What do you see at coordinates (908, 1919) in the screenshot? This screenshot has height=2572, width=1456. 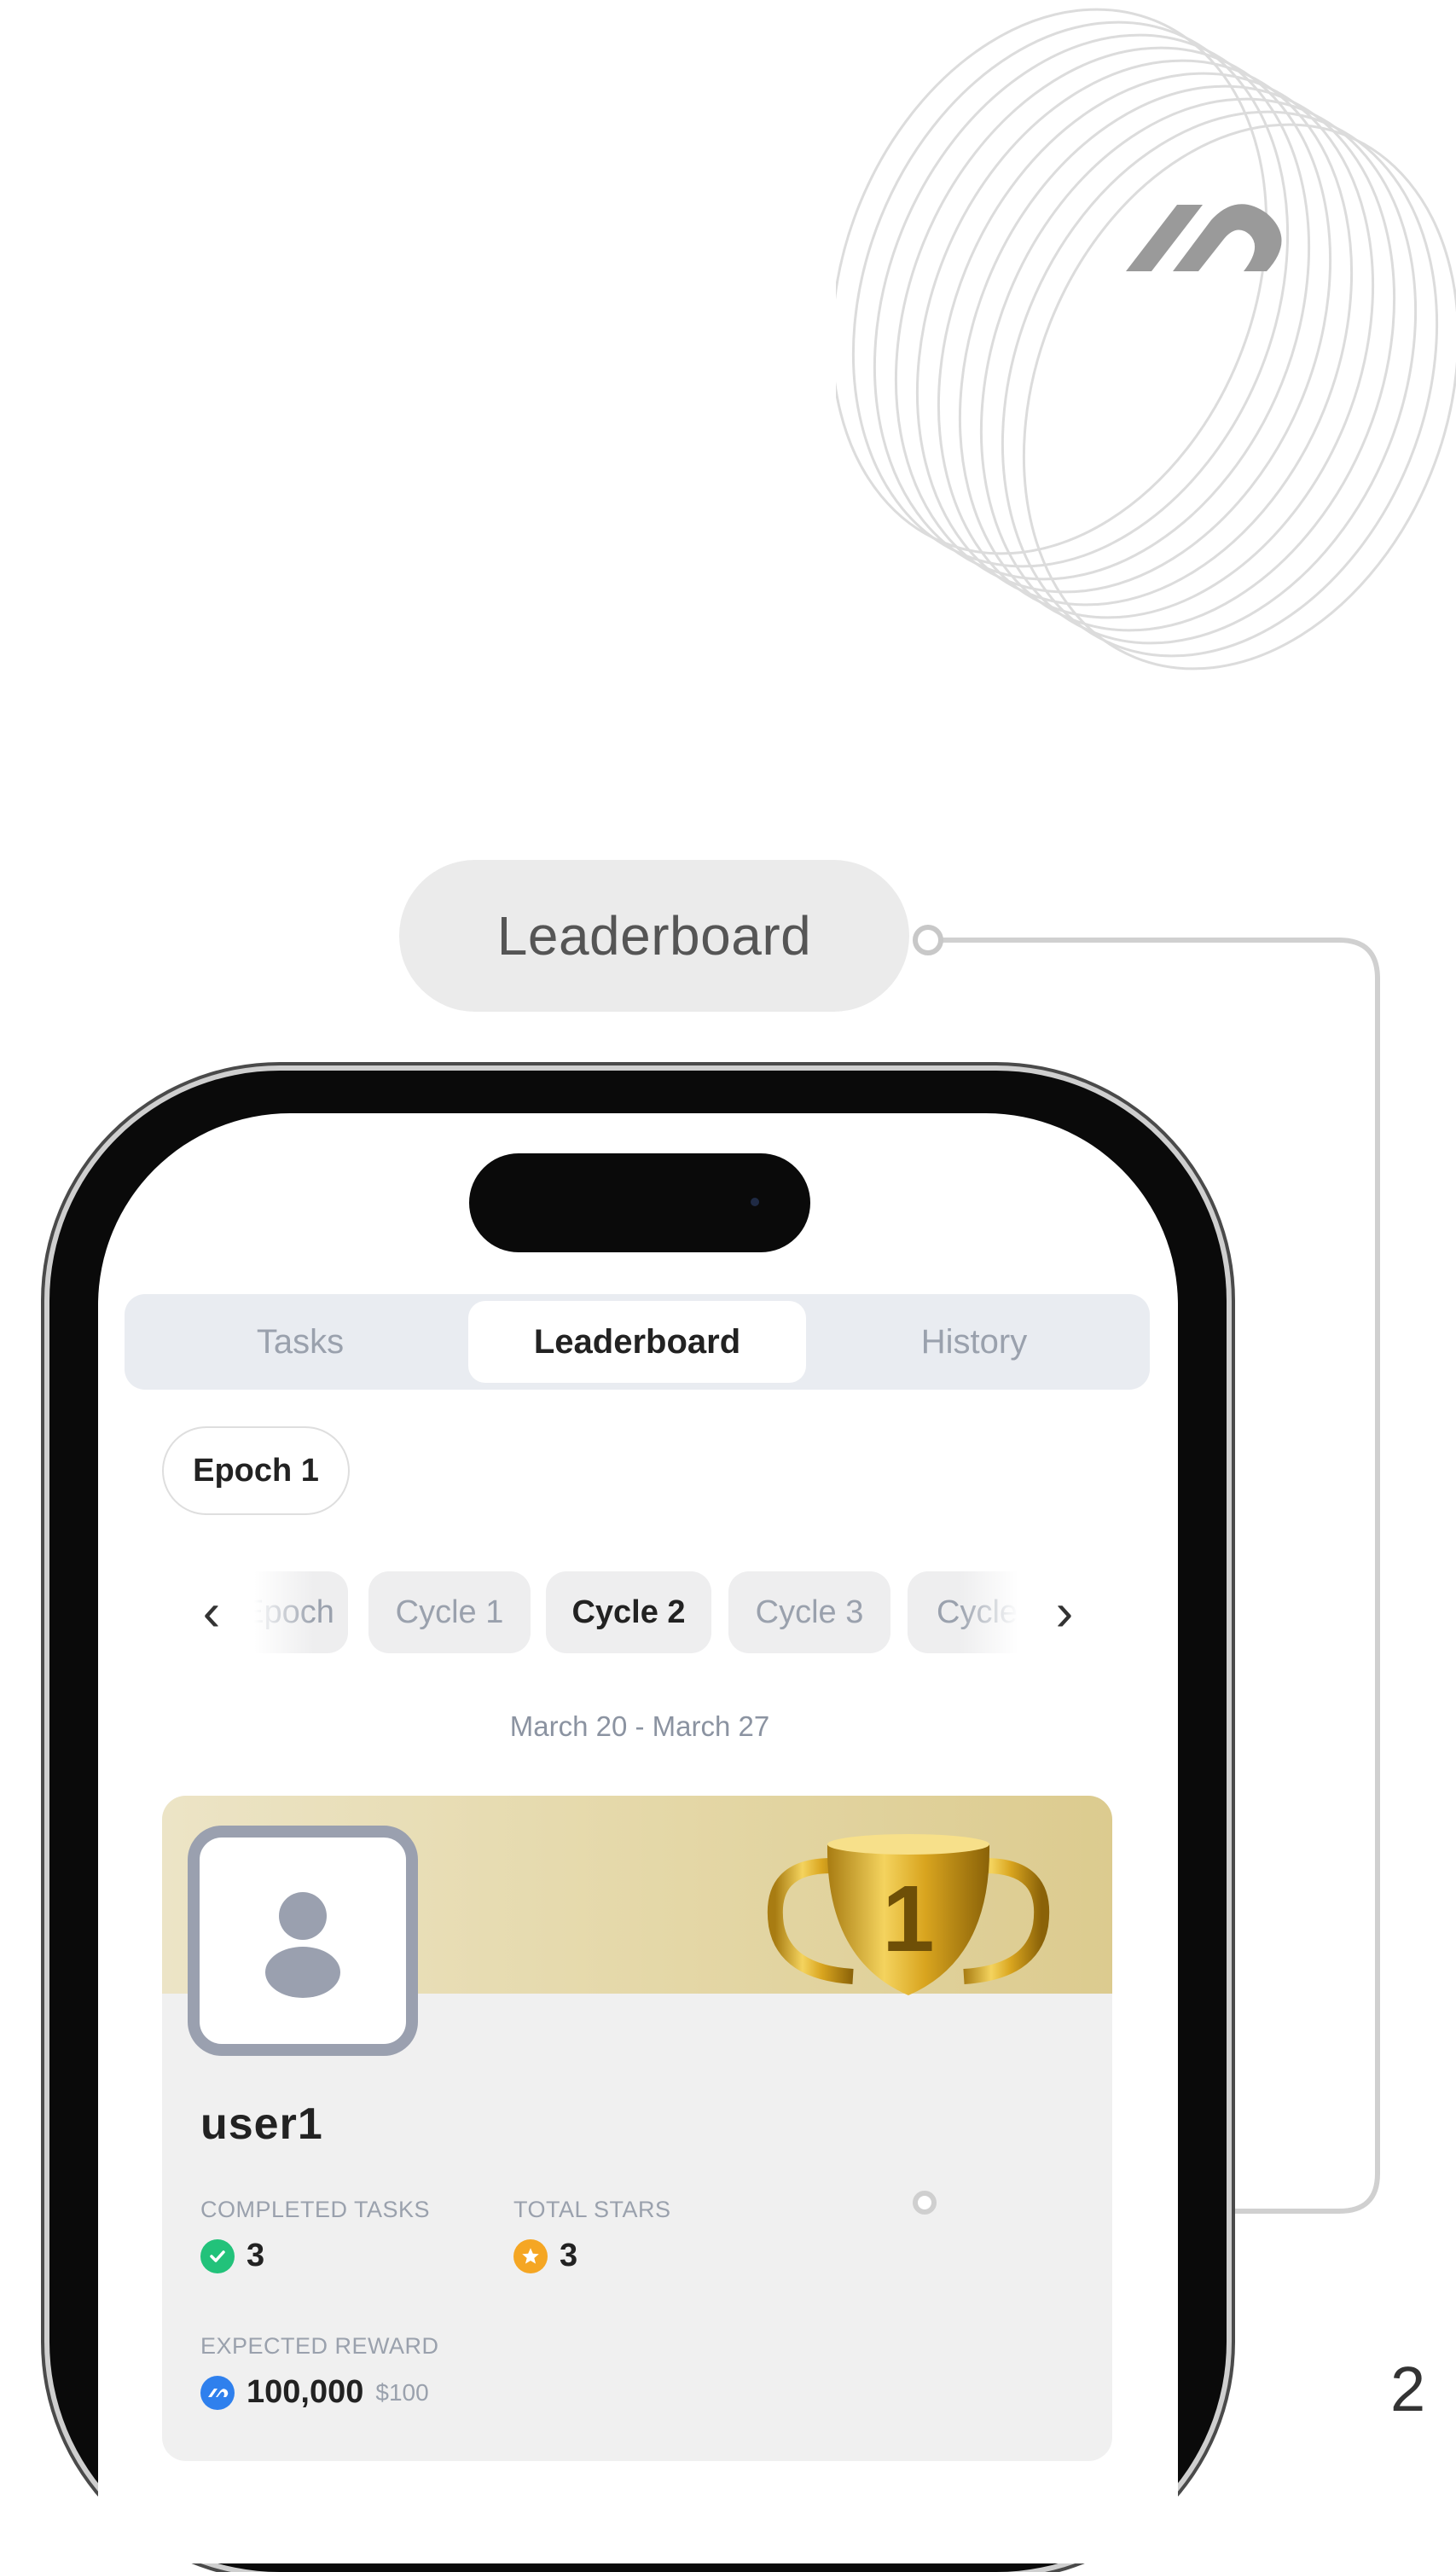 I see `trophy-rank: 1` at bounding box center [908, 1919].